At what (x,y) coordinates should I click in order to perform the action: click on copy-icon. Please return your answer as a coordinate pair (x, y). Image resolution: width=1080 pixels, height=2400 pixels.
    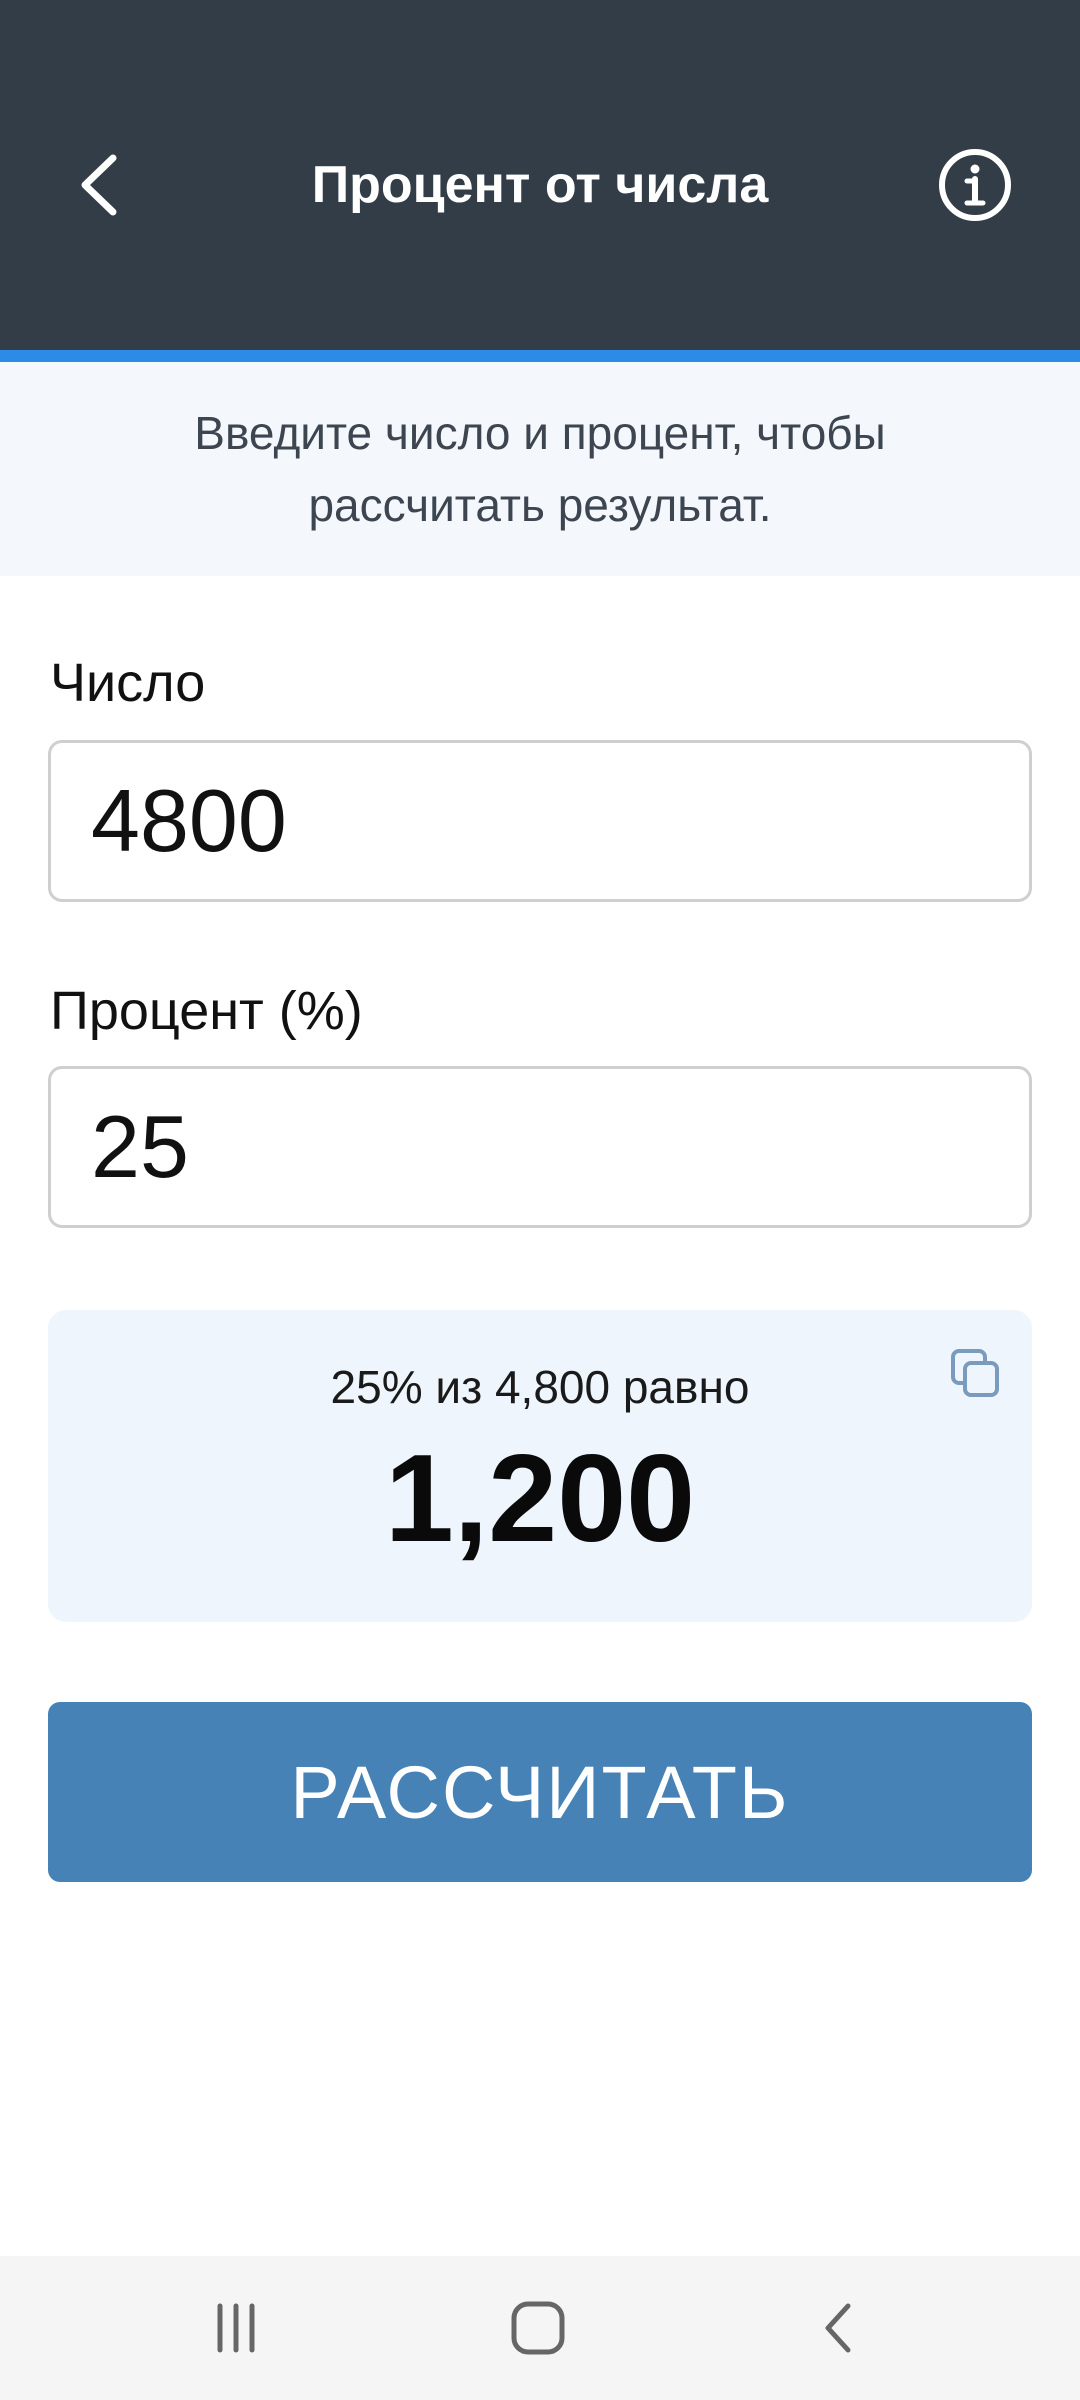
    Looking at the image, I should click on (975, 1373).